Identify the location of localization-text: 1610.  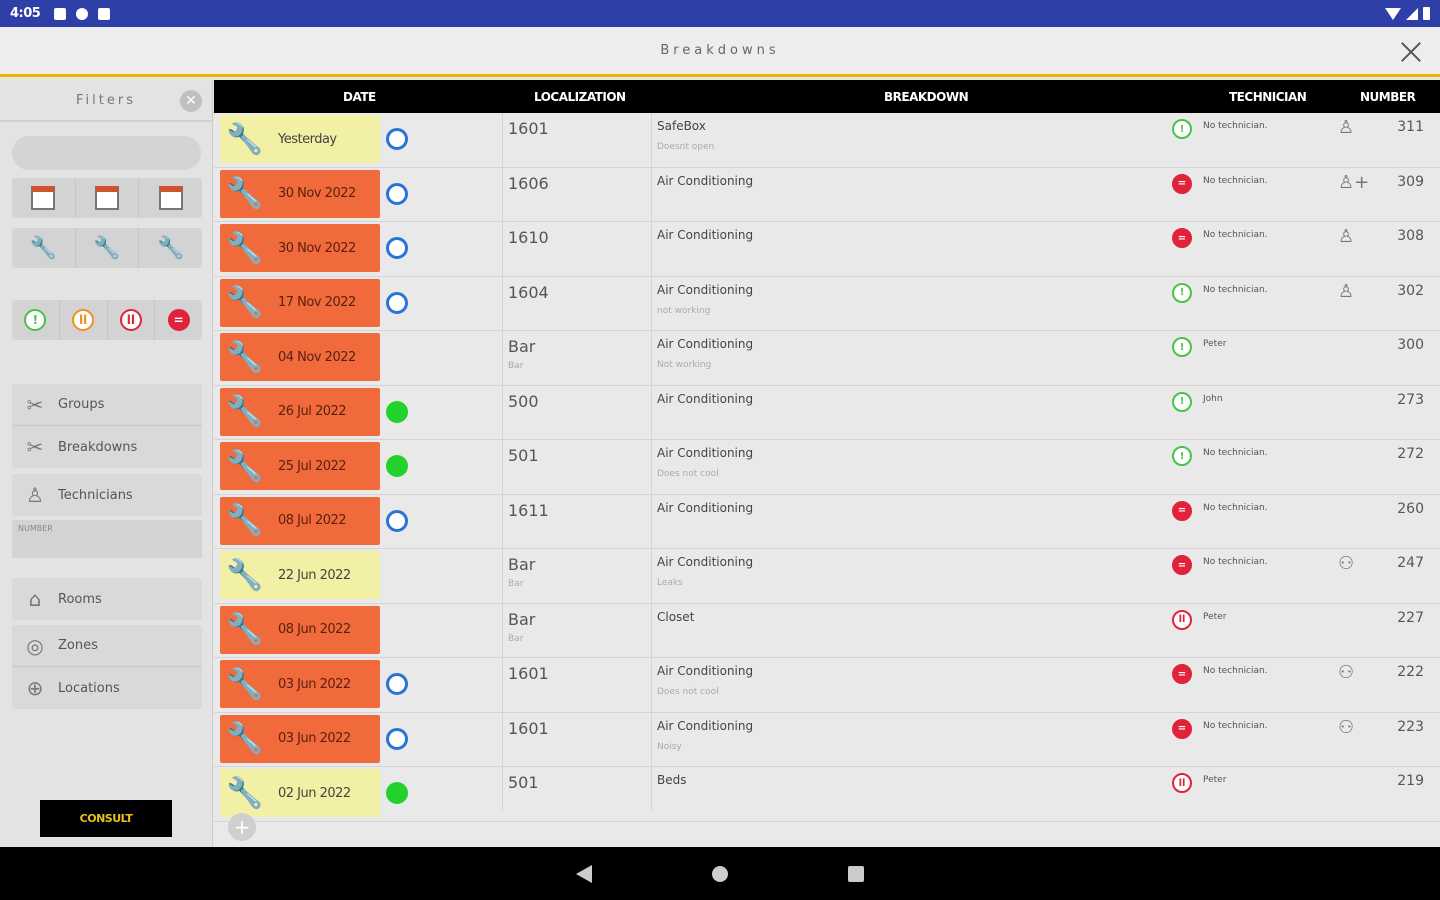
(528, 237).